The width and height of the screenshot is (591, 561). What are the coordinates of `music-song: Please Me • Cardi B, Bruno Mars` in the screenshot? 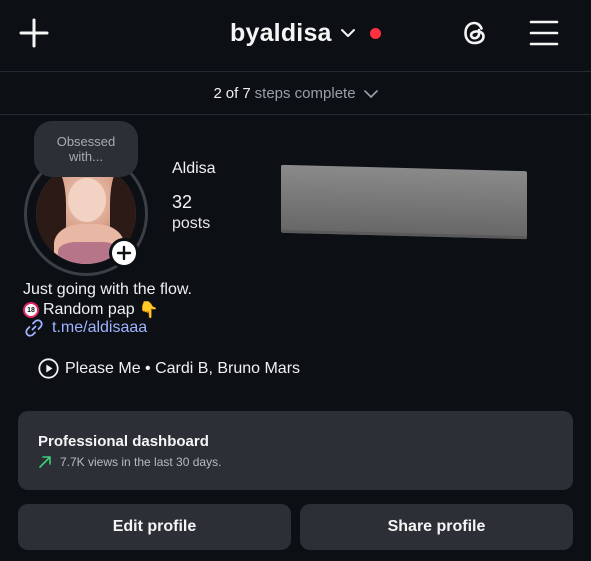 It's located at (183, 368).